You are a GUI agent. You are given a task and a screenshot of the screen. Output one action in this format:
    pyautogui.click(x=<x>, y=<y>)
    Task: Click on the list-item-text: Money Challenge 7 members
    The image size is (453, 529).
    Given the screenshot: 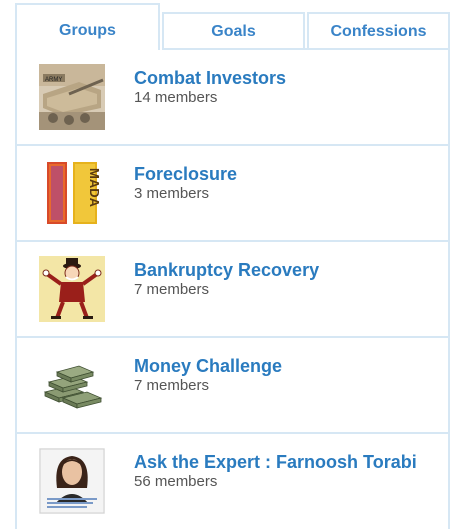 What is the action you would take?
    pyautogui.click(x=284, y=374)
    